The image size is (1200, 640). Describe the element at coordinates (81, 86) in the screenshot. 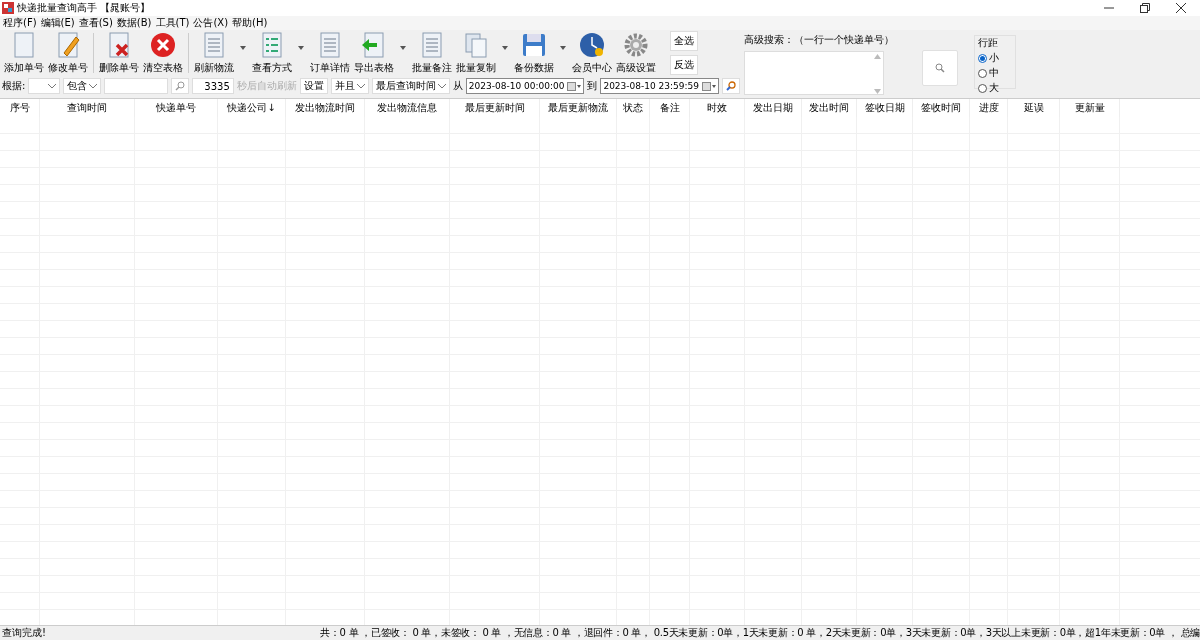

I see `match-dropdown: 包含` at that location.